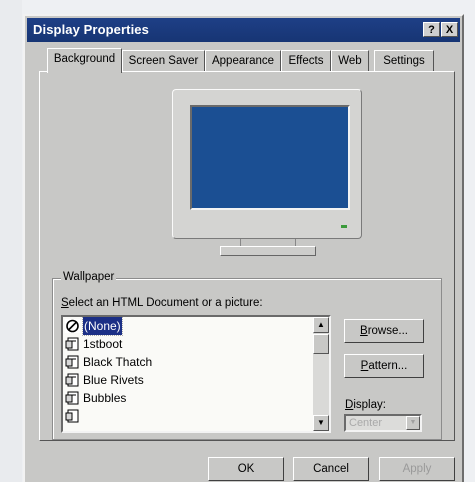 Image resolution: width=475 pixels, height=482 pixels. I want to click on desktop-background, so click(11, 241).